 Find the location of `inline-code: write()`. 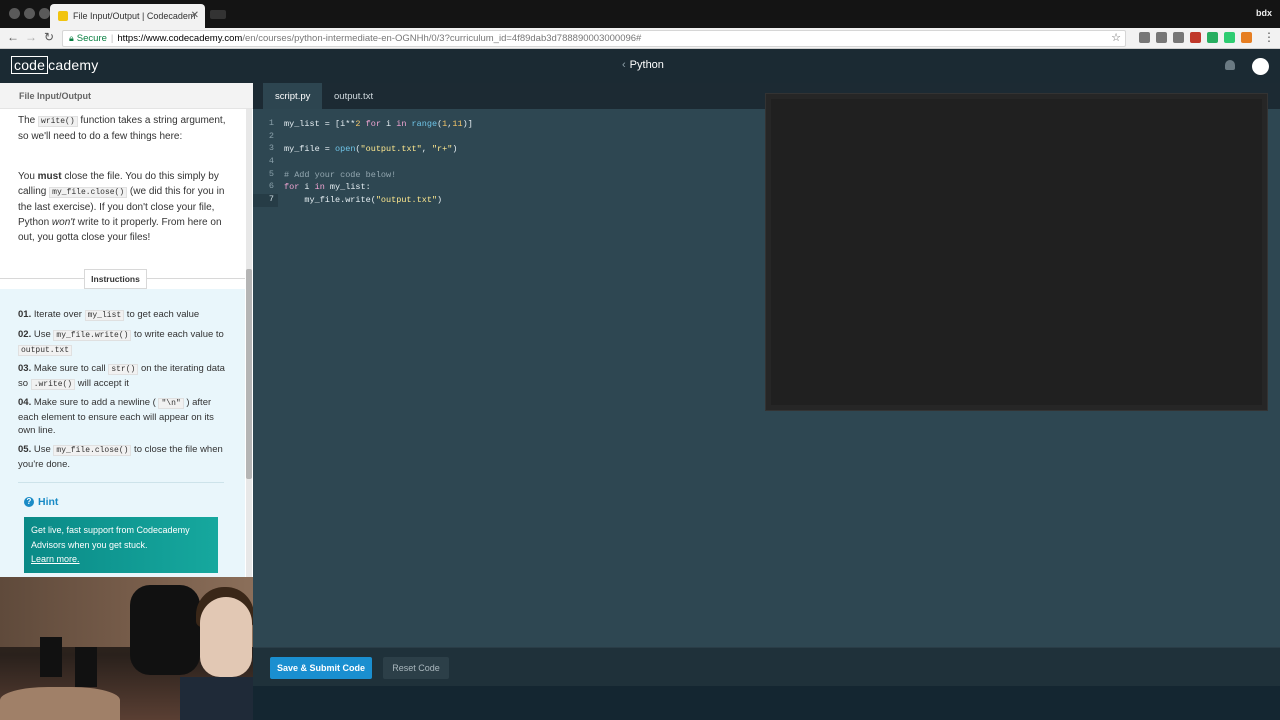

inline-code: write() is located at coordinates (58, 121).